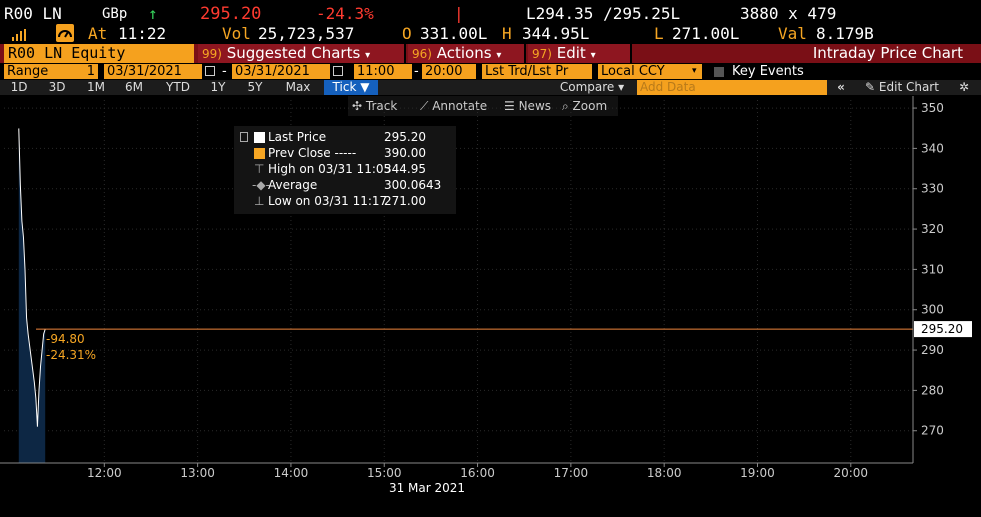 The image size is (981, 517). What do you see at coordinates (96, 87) in the screenshot?
I see `period-button-1m: 1M` at bounding box center [96, 87].